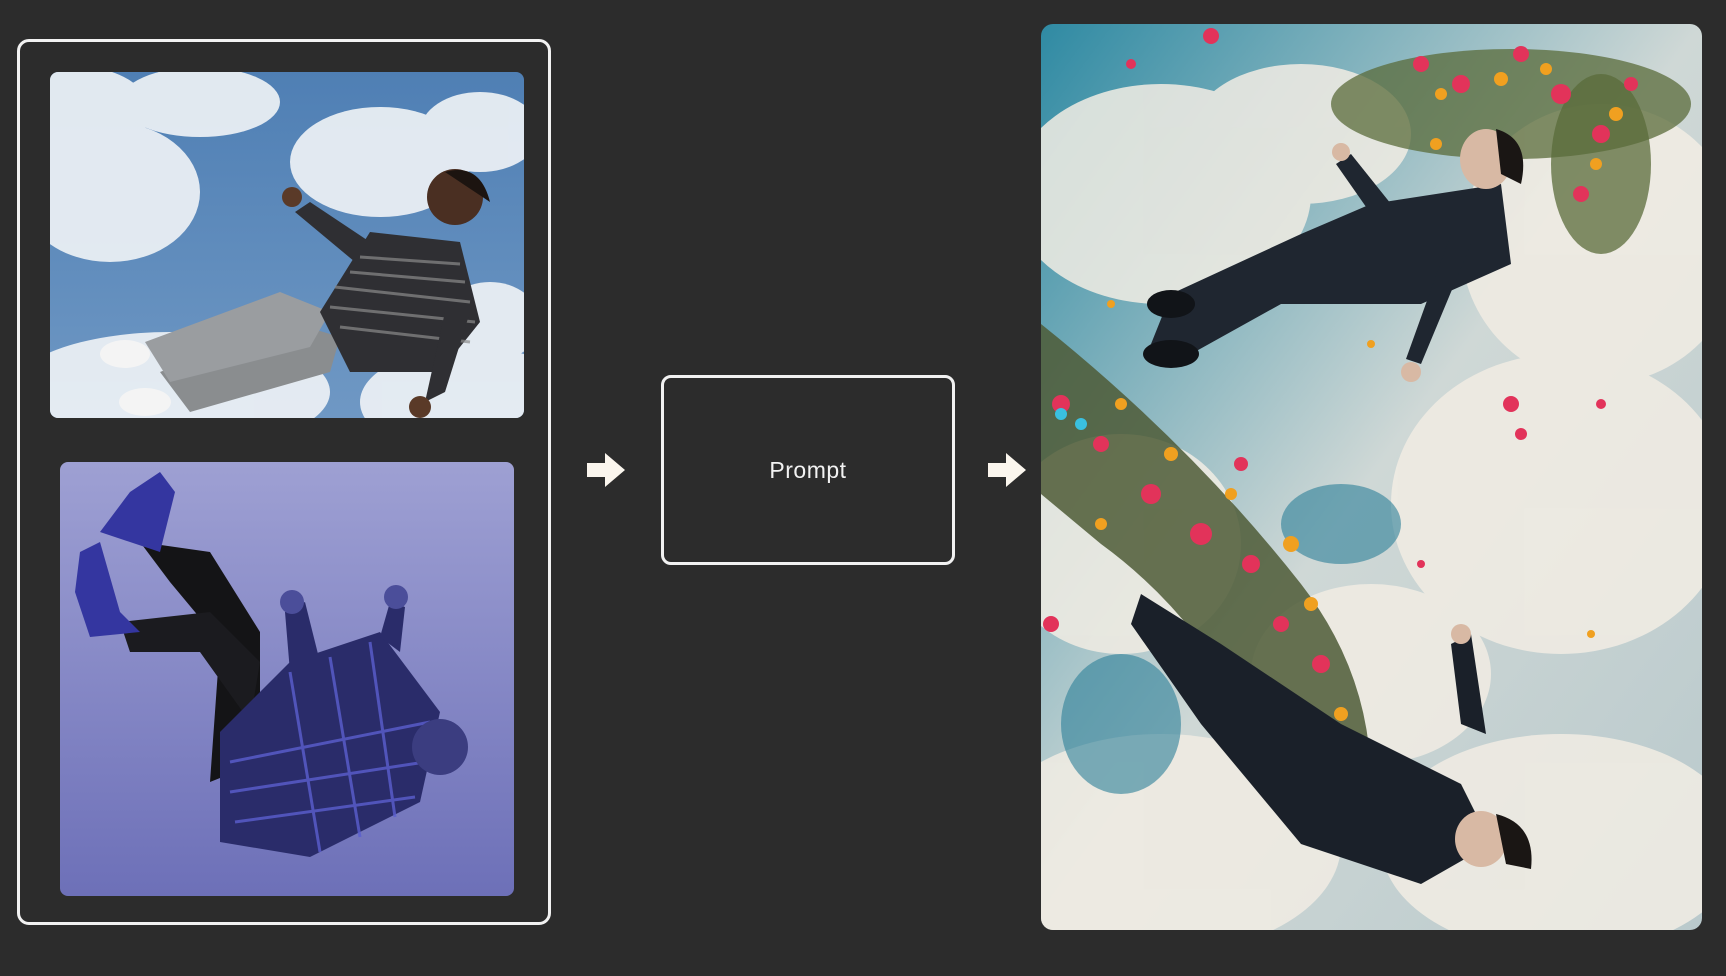 The width and height of the screenshot is (1726, 976). I want to click on prompt-box: Prompt, so click(808, 470).